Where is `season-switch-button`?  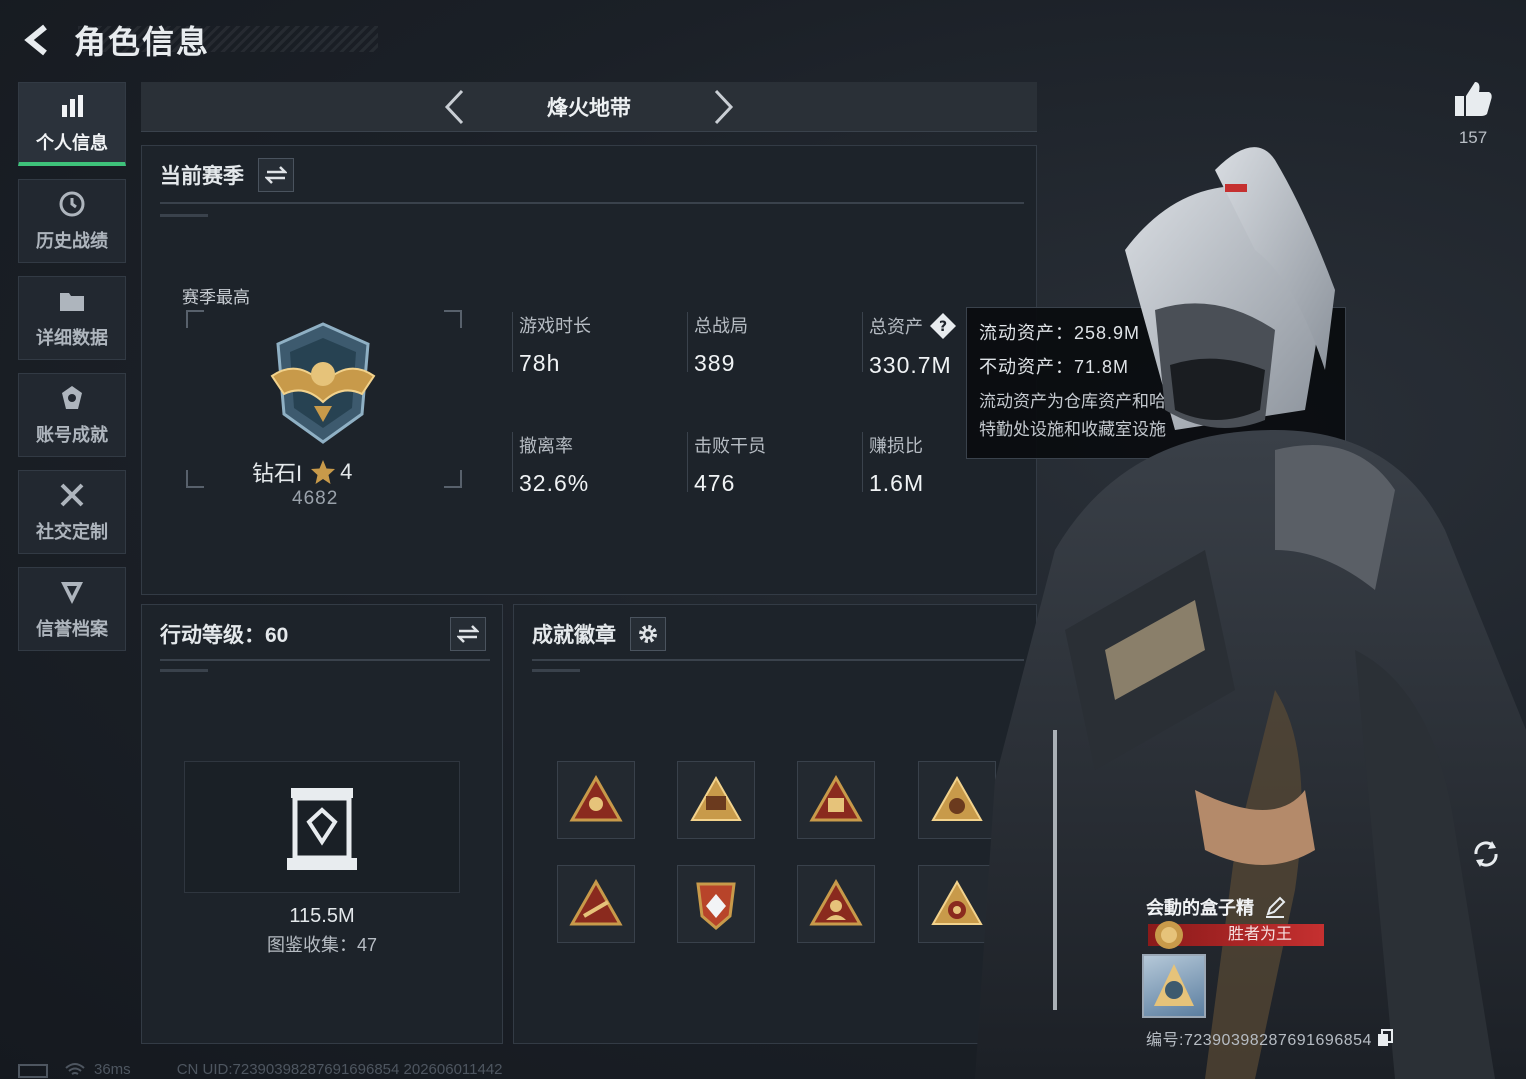
season-switch-button is located at coordinates (276, 175).